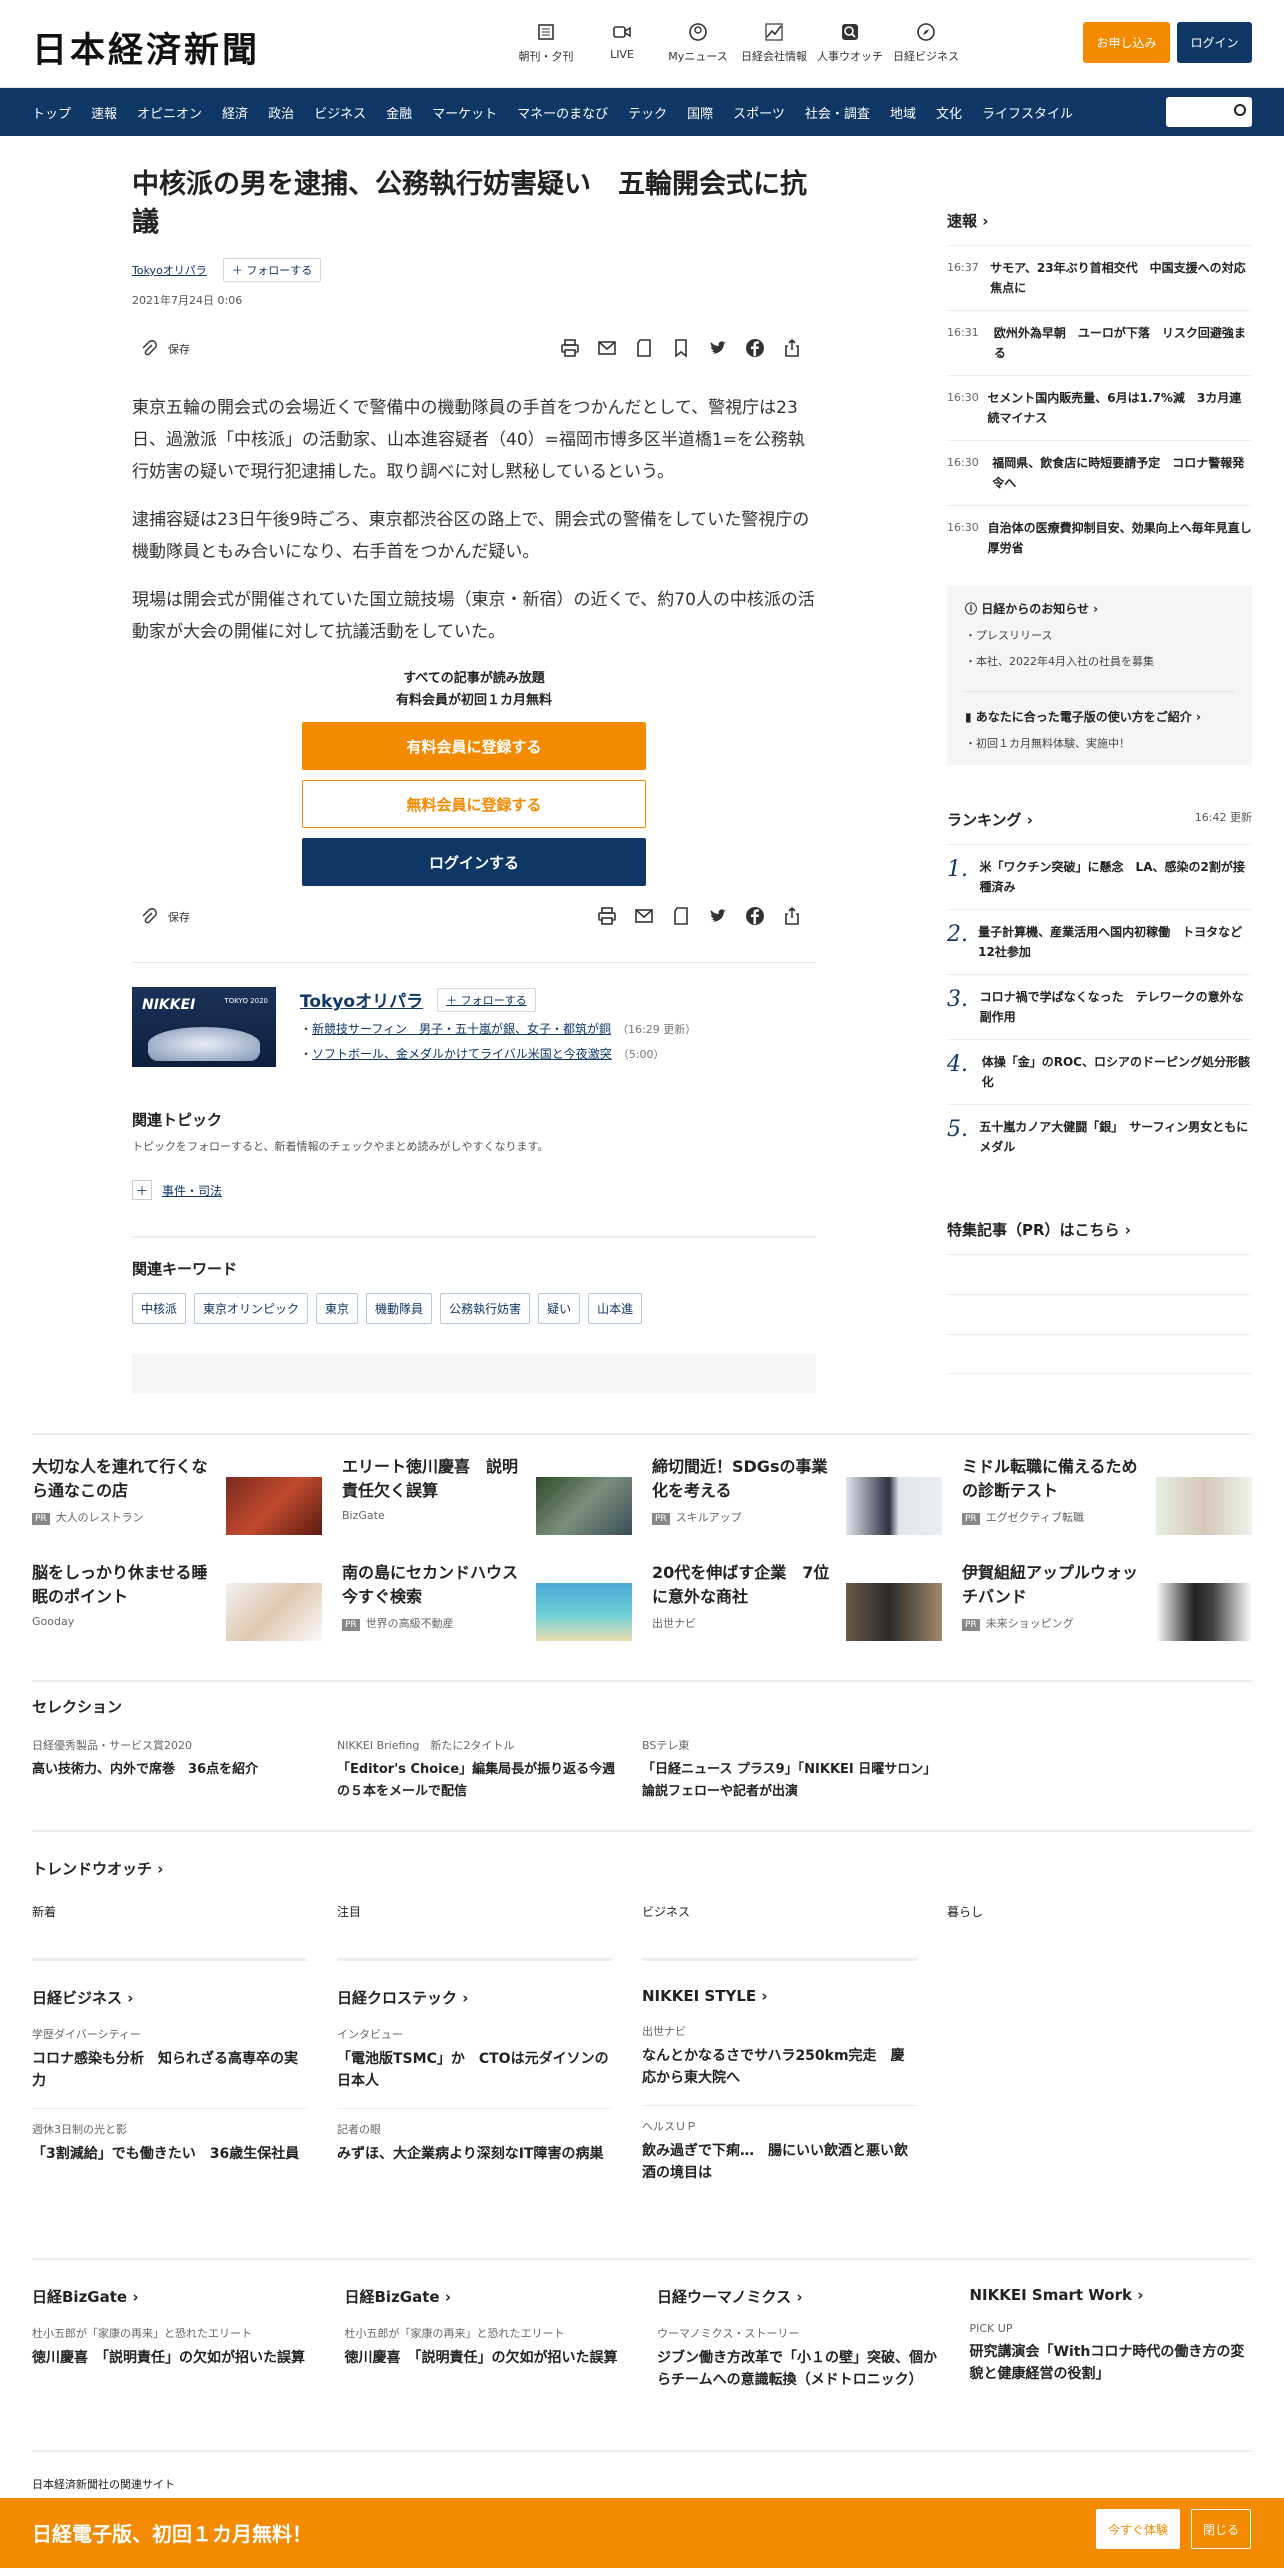 This screenshot has height=2568, width=1284. I want to click on media-item: 記者の眼 みずほ、大企業病より深刻なIT障害の病巣, so click(474, 2136).